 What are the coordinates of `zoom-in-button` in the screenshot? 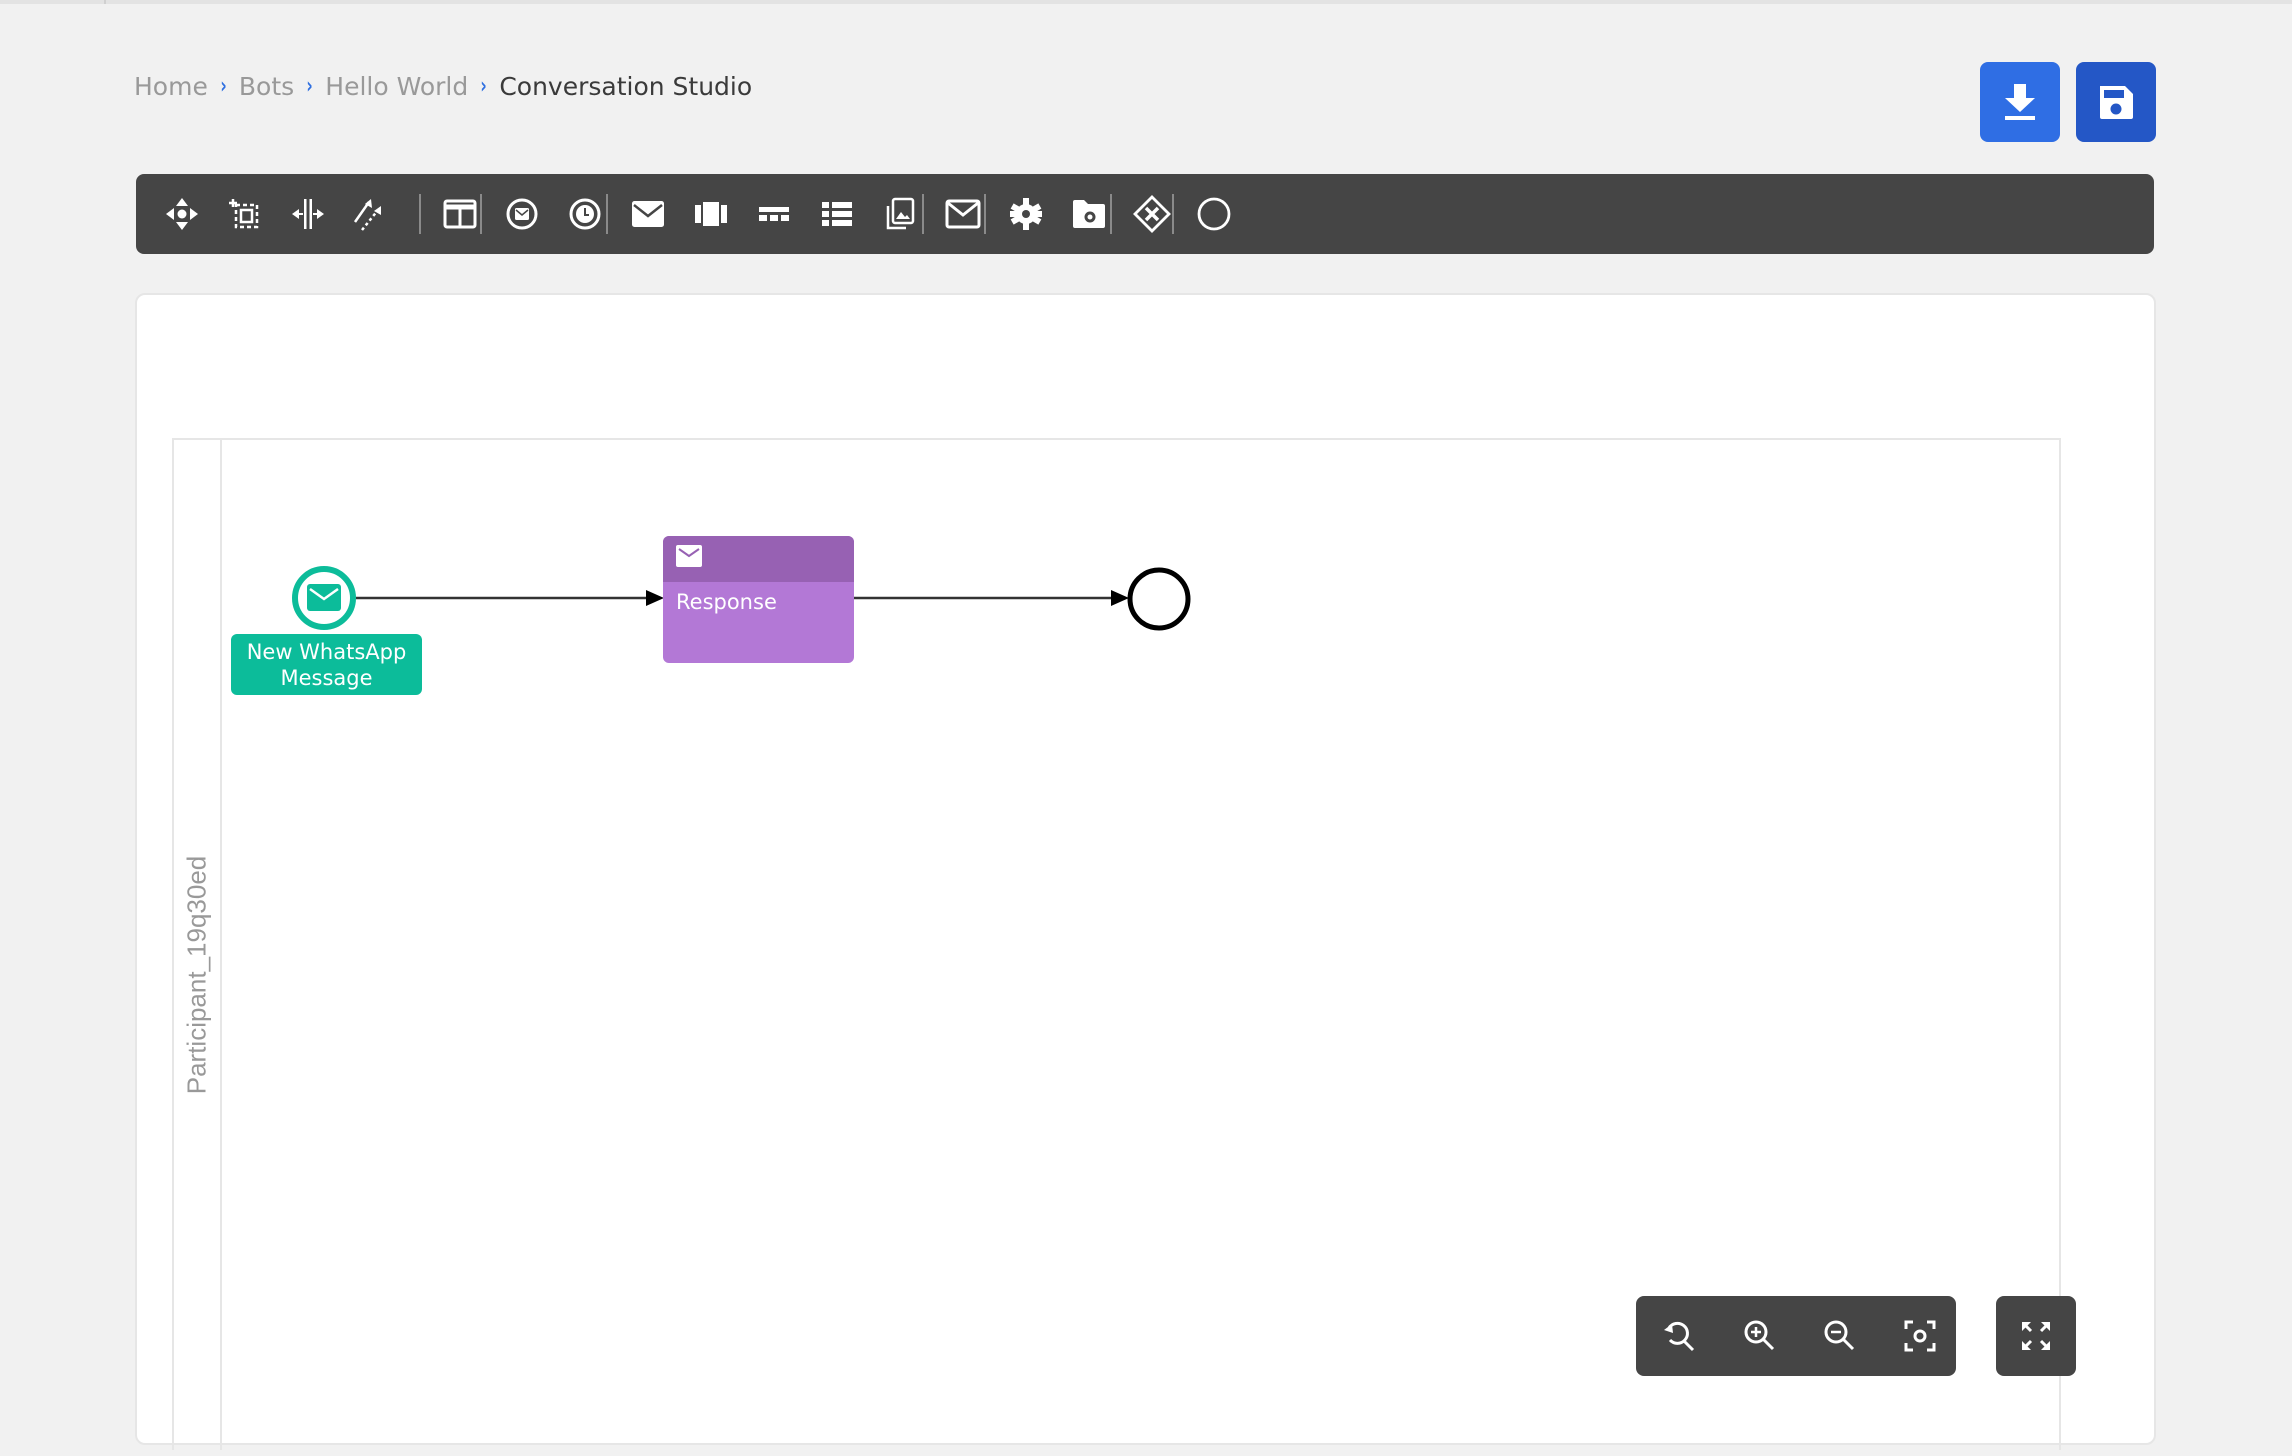 It's located at (1760, 1336).